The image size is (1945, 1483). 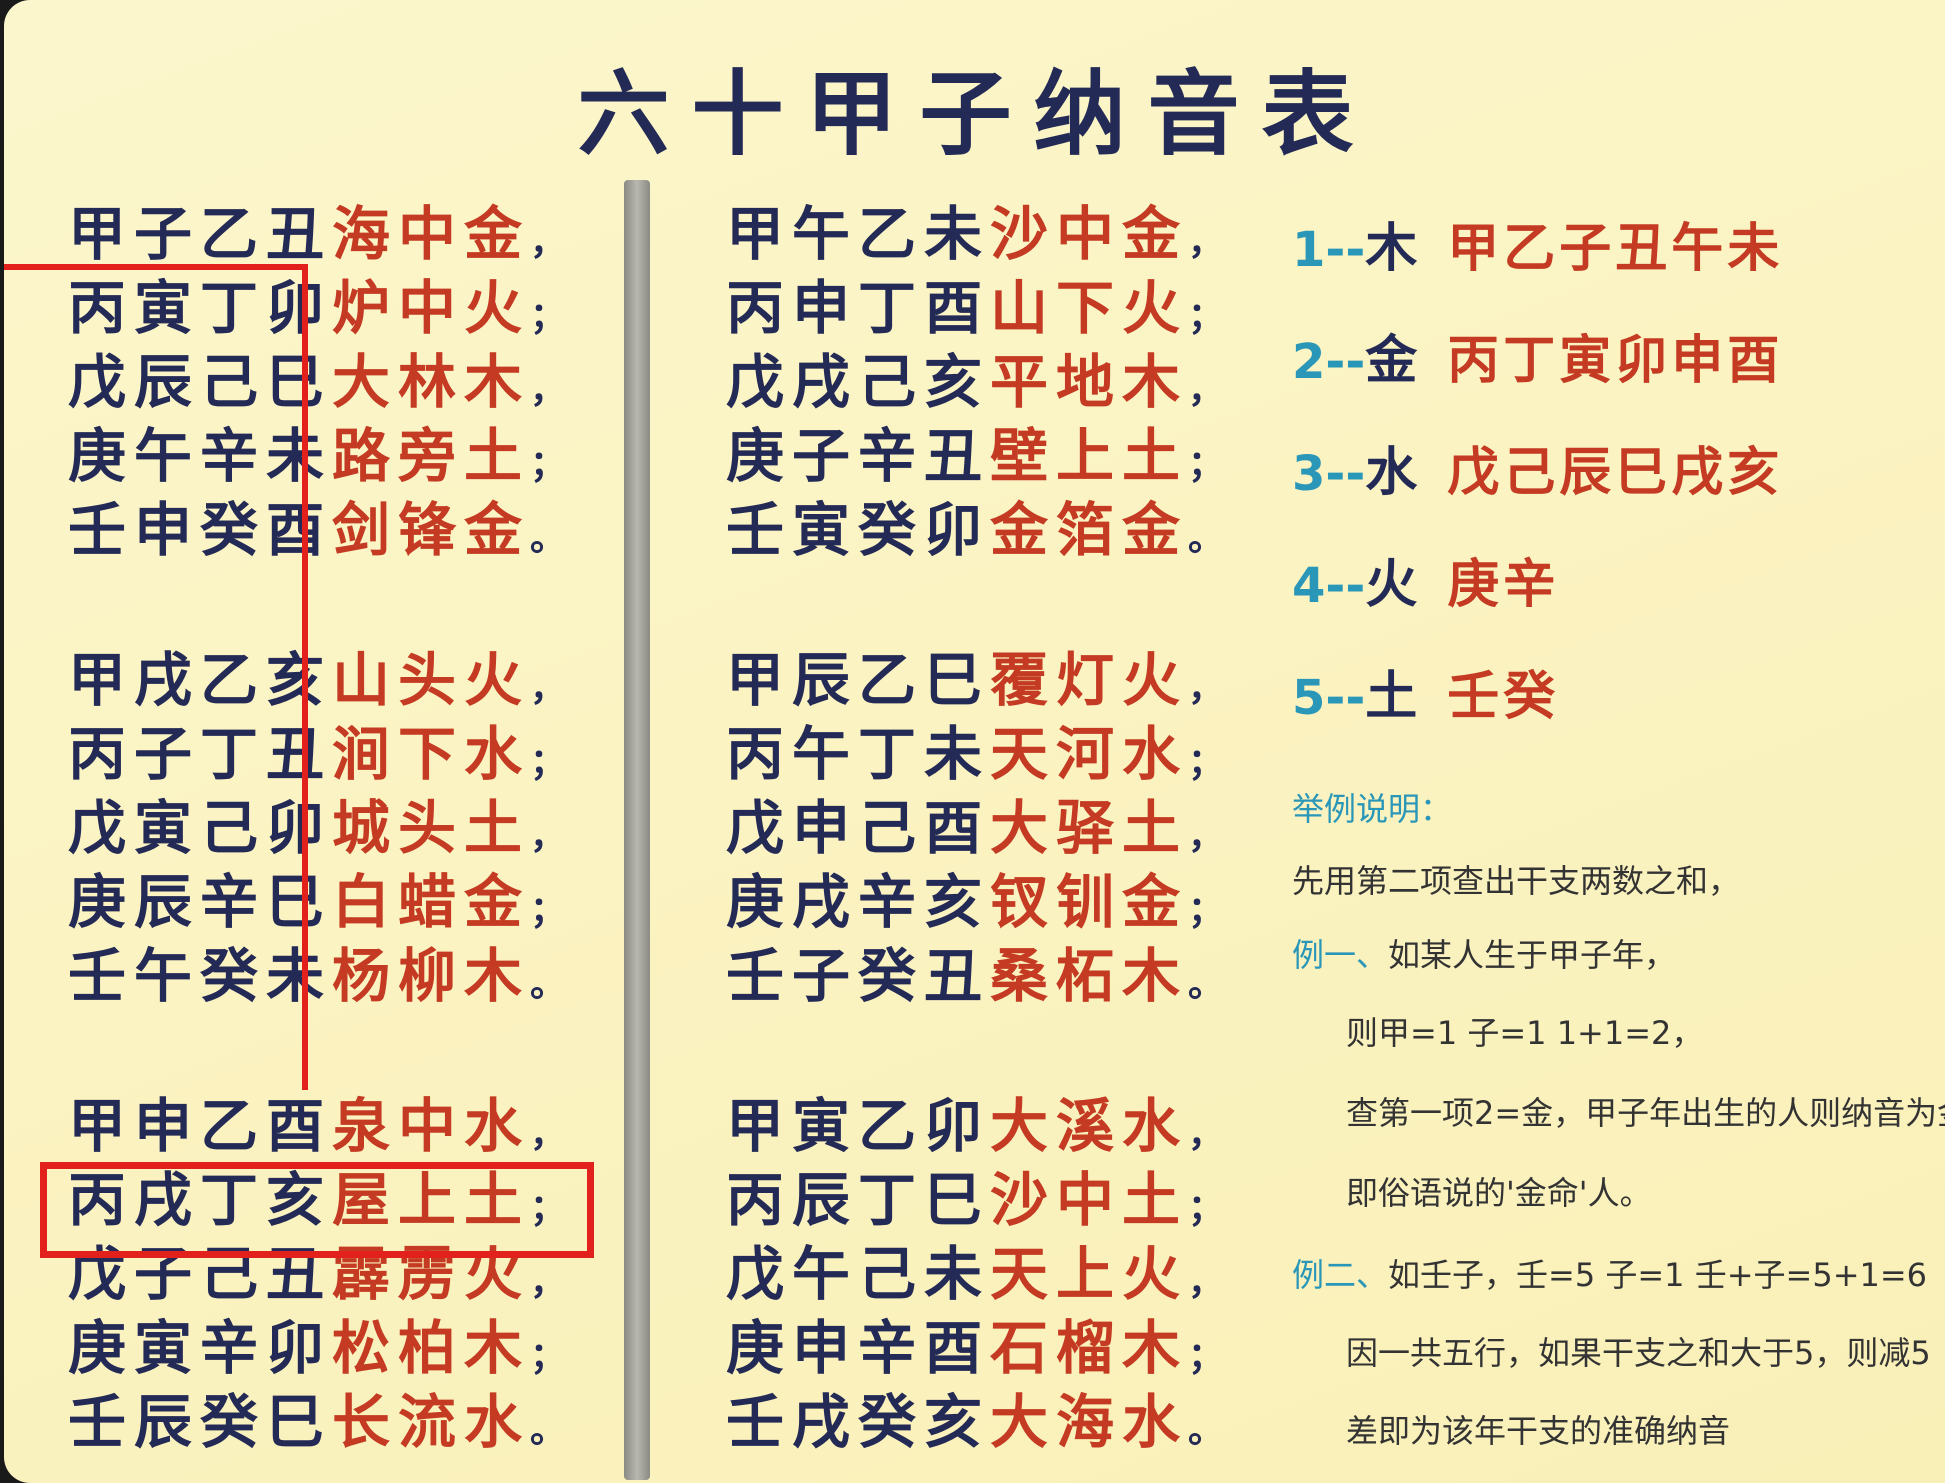 What do you see at coordinates (1425, 579) in the screenshot?
I see `legend-item: 4--火 庚辛` at bounding box center [1425, 579].